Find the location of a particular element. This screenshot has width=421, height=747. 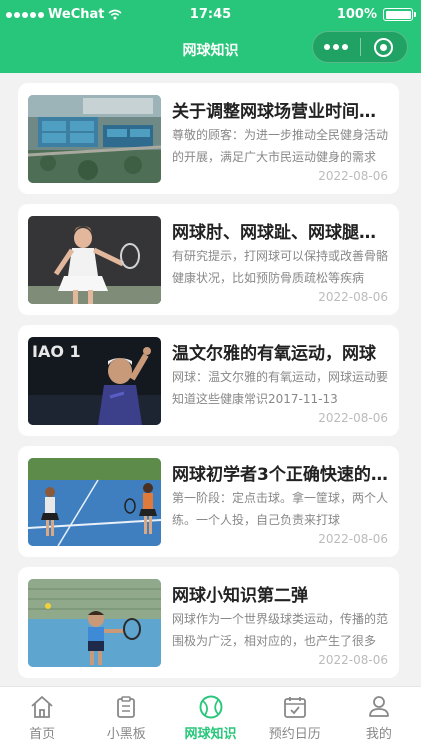

article-thumbnail: IAO 1 is located at coordinates (94, 381).